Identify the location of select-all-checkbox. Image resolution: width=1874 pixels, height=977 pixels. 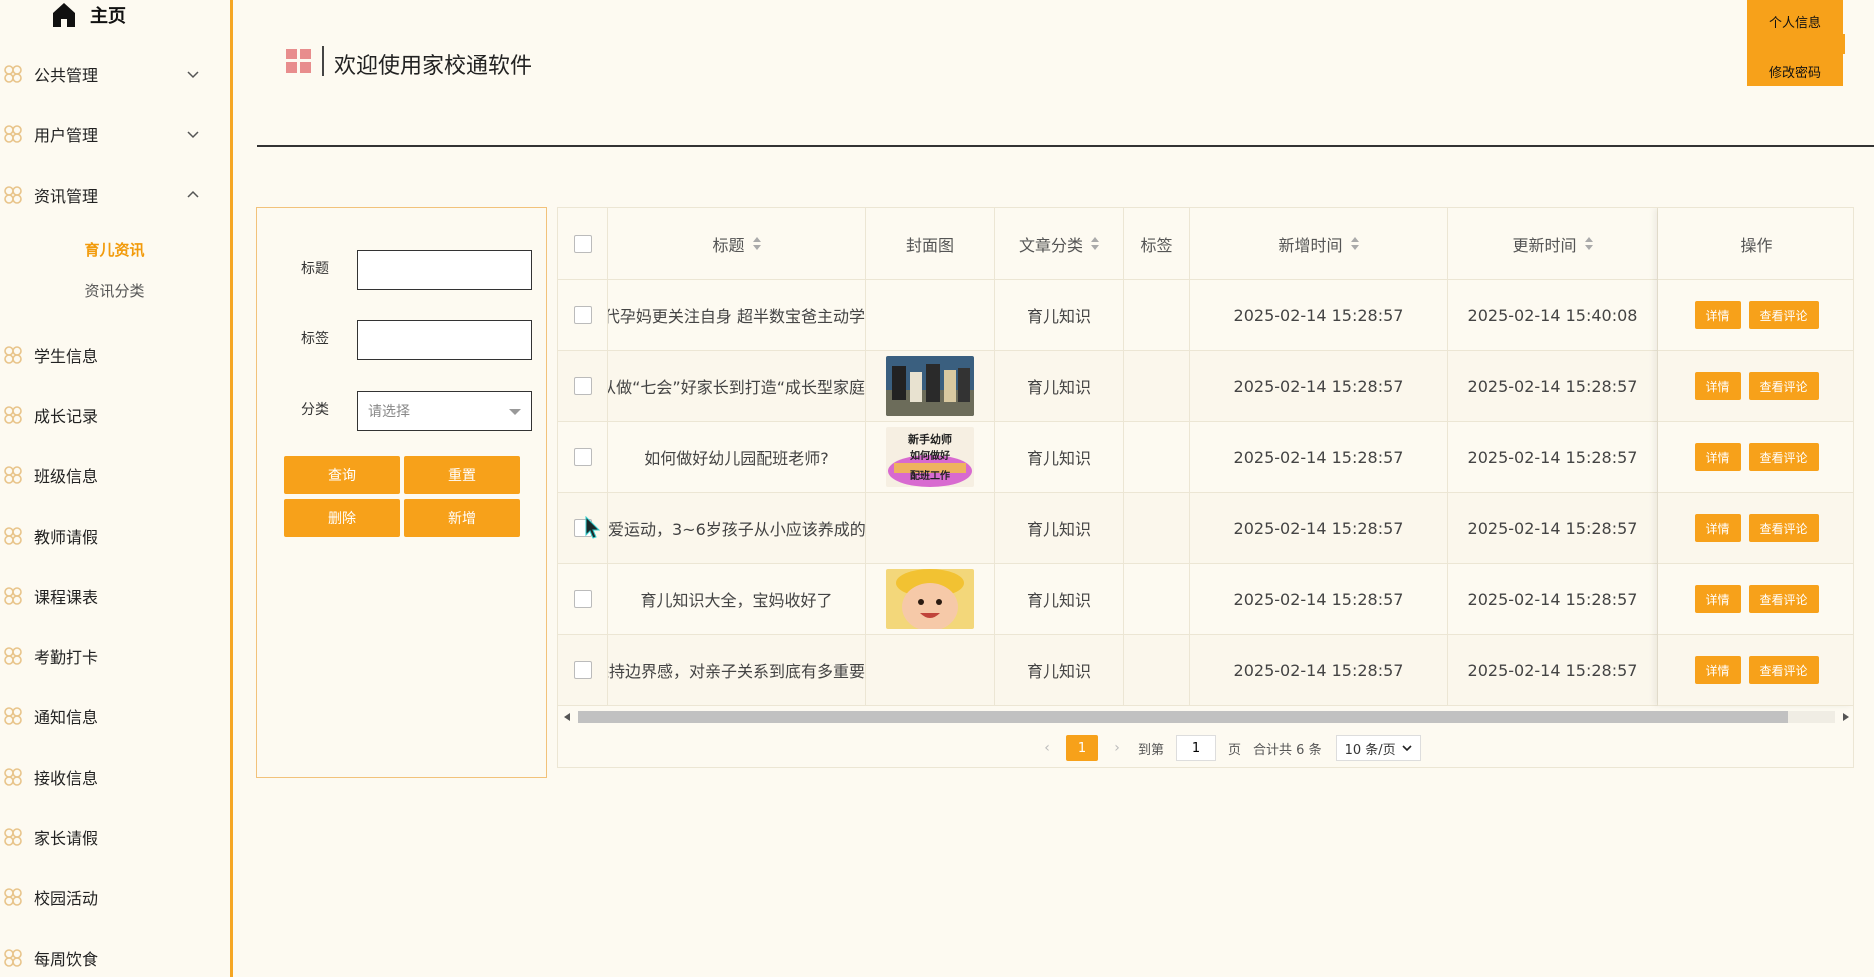
(582, 243).